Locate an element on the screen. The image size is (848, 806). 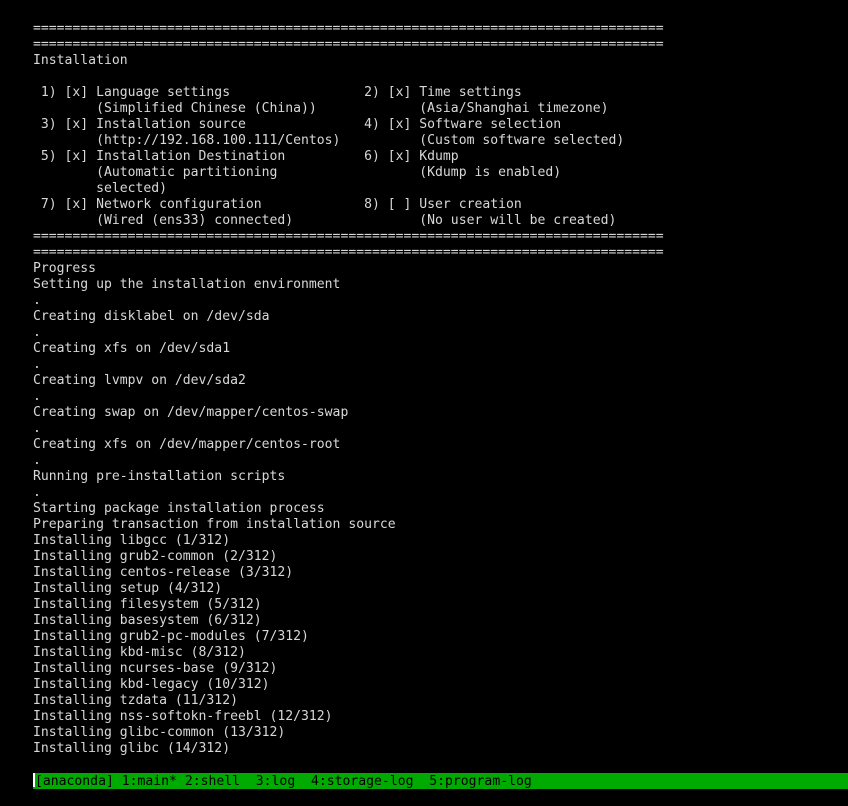
progress-title: Progress is located at coordinates (65, 268).